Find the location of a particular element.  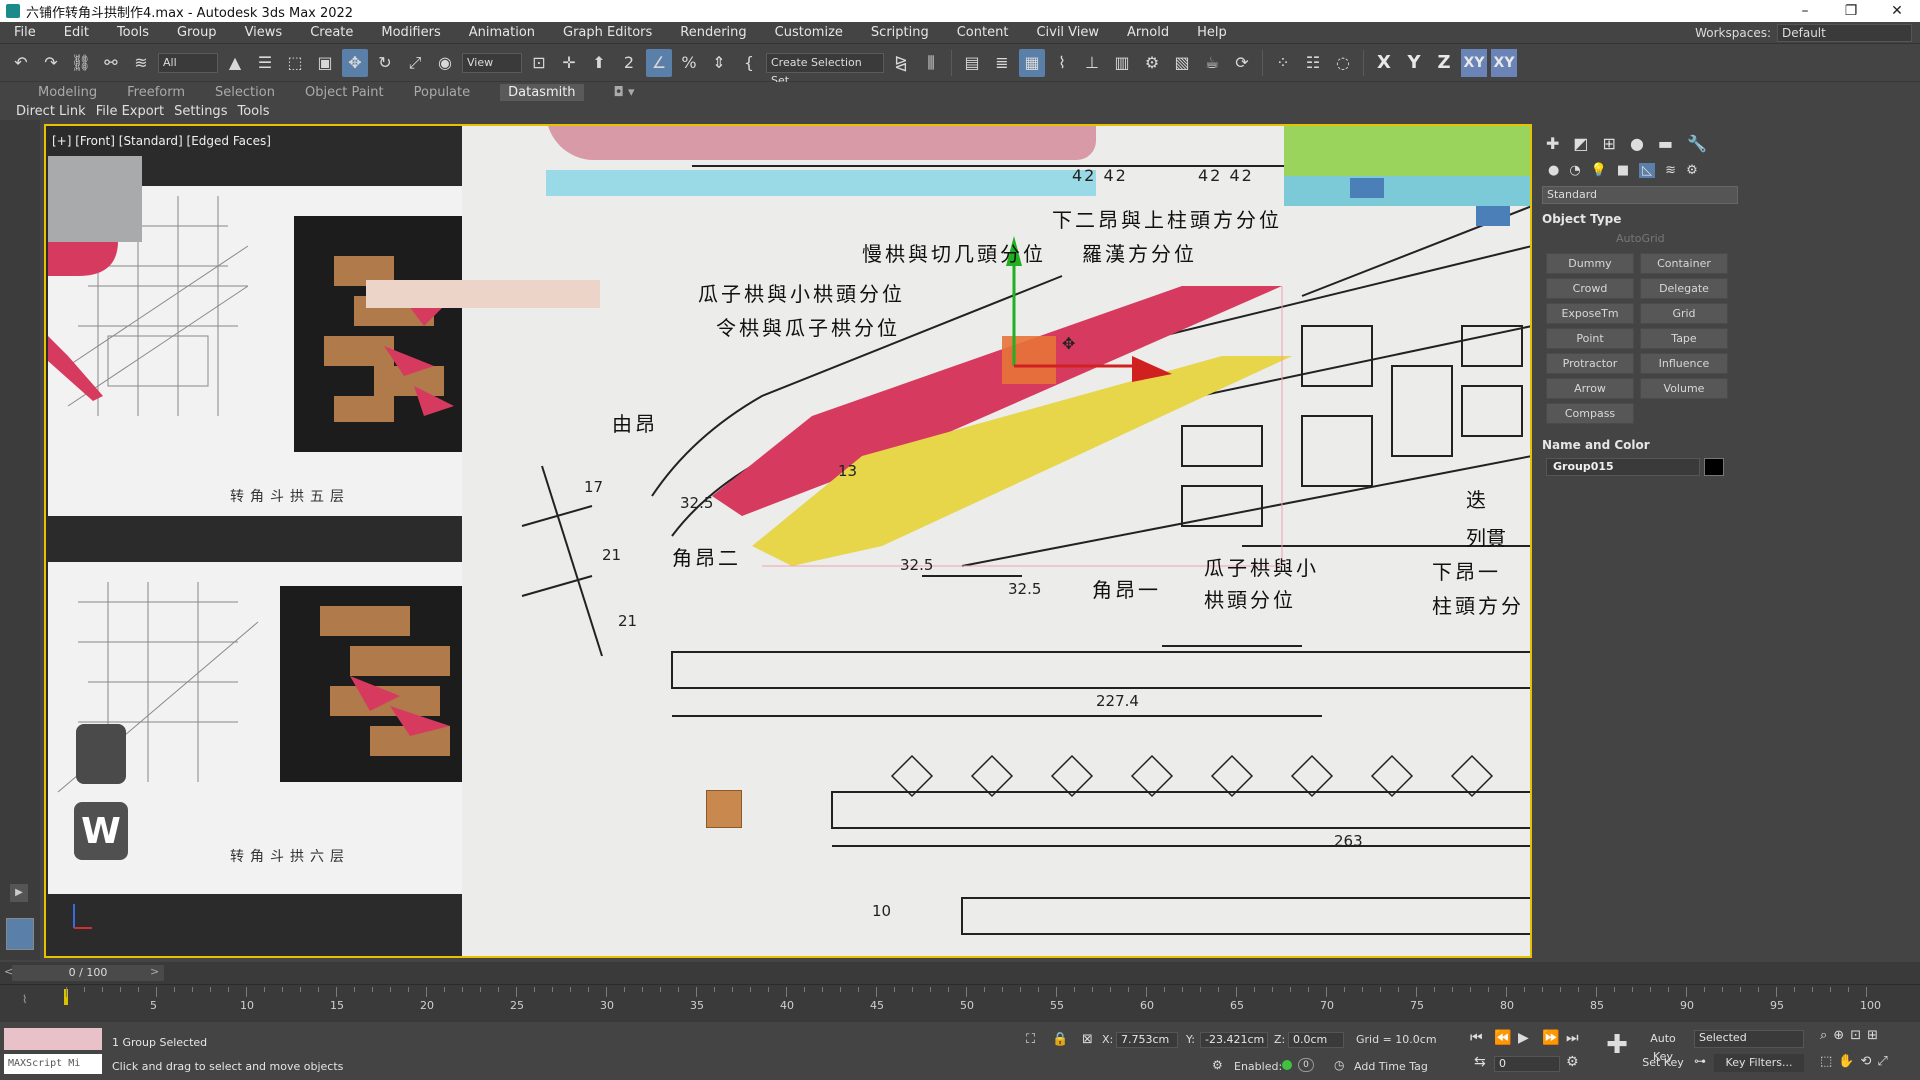

hierarchy-tab-icon: ⊞ is located at coordinates (1609, 143).